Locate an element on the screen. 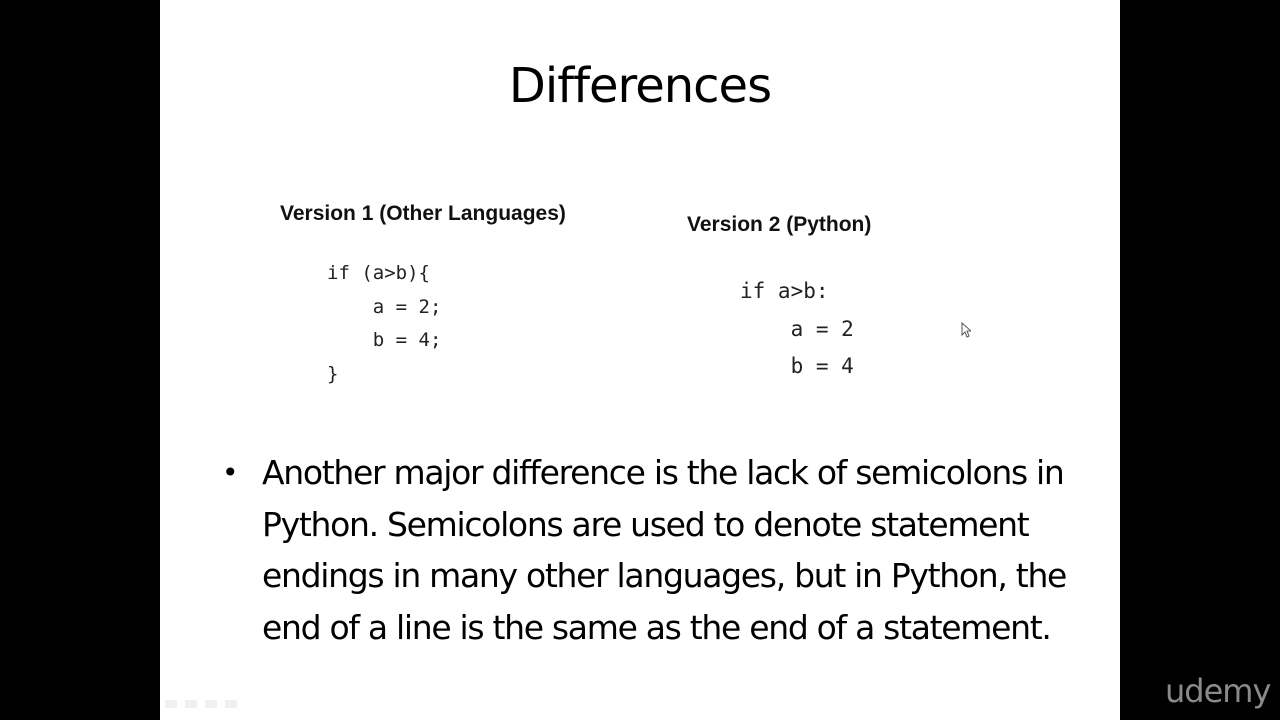  version1-code: if (a>b){ a = 2; b = 4; } is located at coordinates (384, 323).